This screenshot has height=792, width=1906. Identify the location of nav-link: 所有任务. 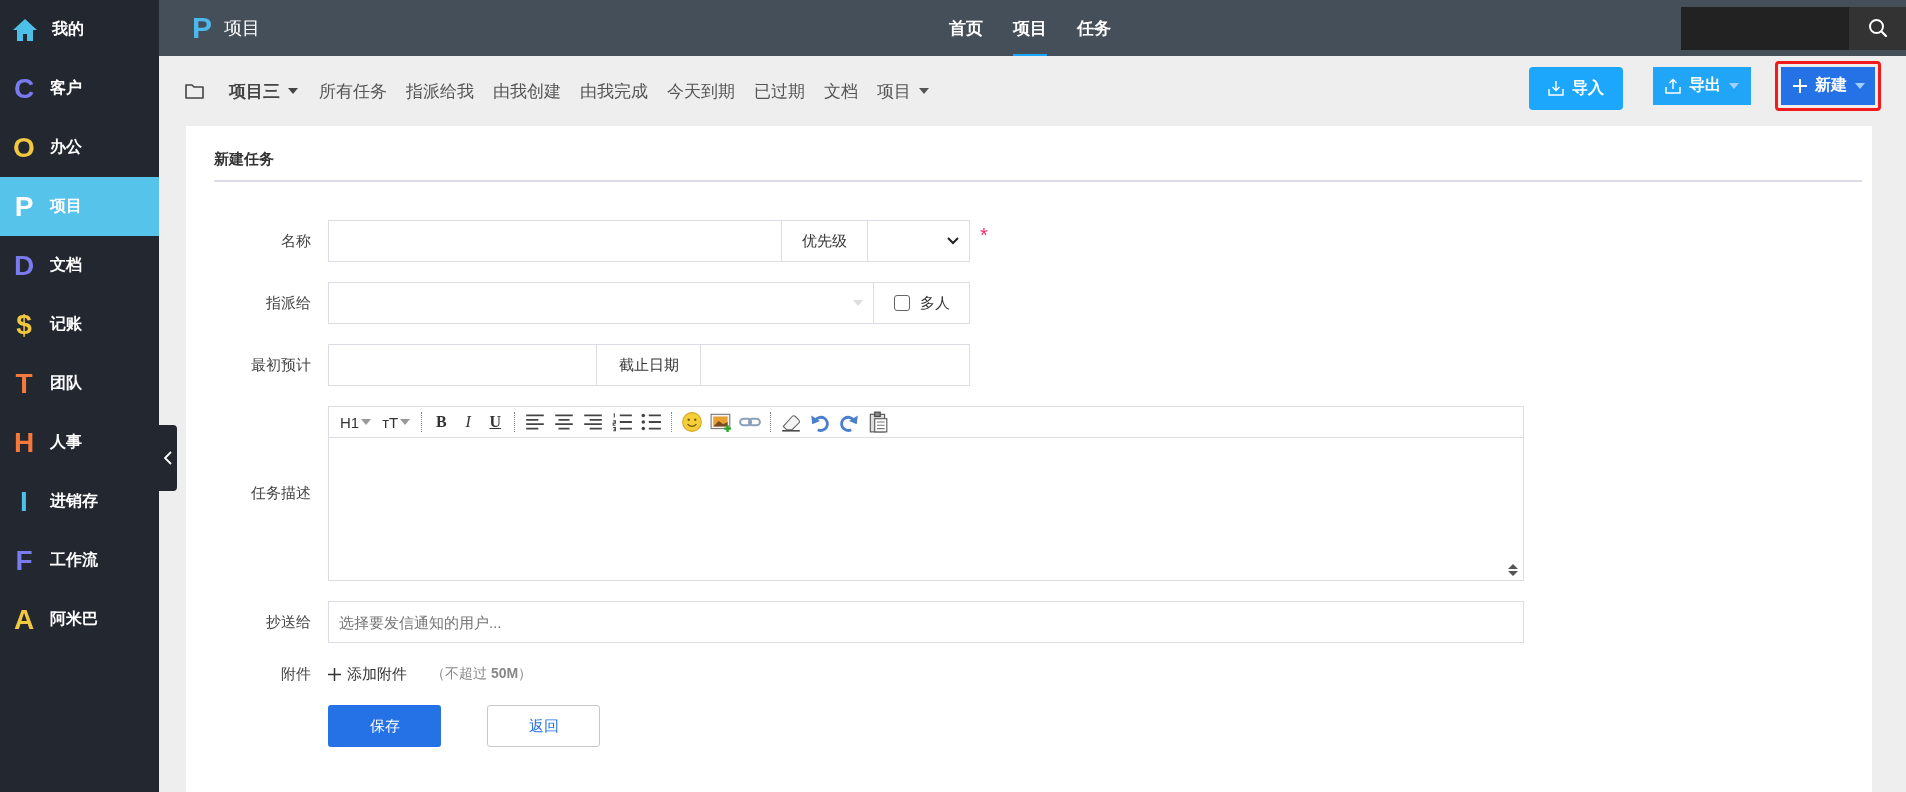
(353, 91).